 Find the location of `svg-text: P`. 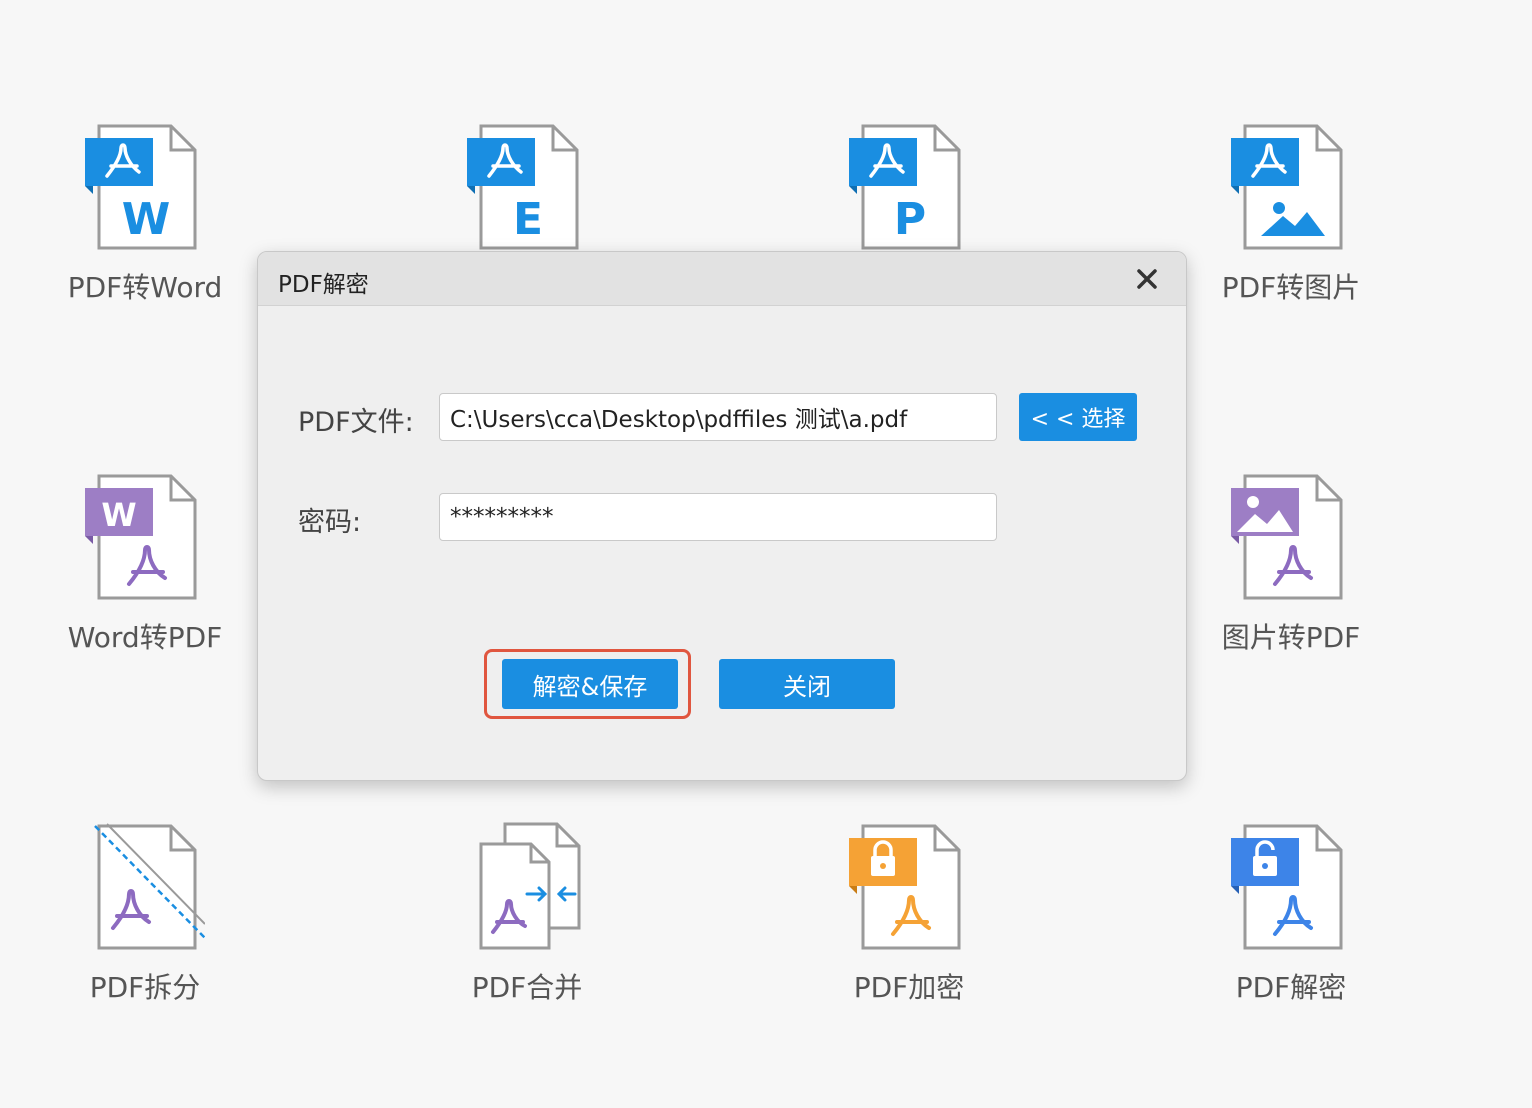

svg-text: P is located at coordinates (910, 219).